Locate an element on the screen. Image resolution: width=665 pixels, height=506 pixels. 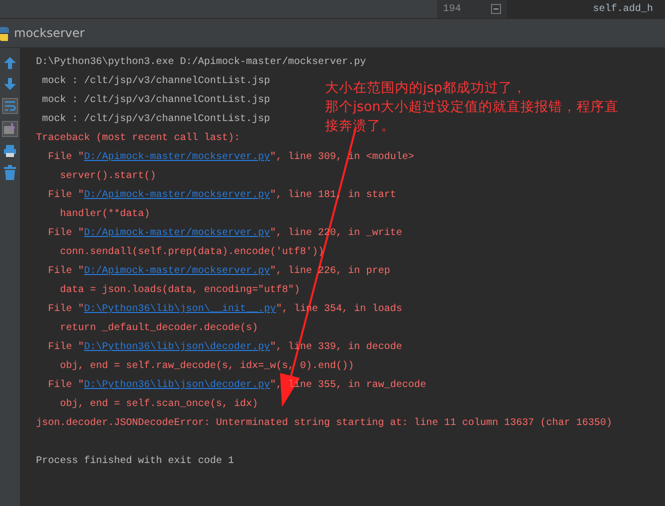
traceback-text: ", line 309, in <module> is located at coordinates (342, 157).